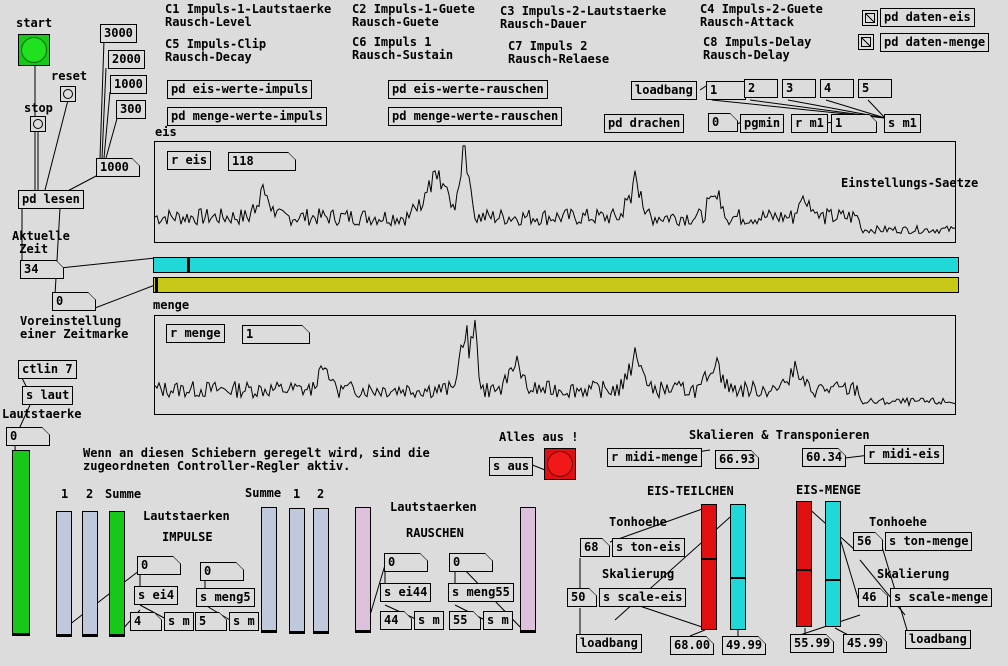 The image size is (1008, 666). I want to click on voreinstellung-label: Voreinstellung einer Zeitmarke, so click(74, 327).